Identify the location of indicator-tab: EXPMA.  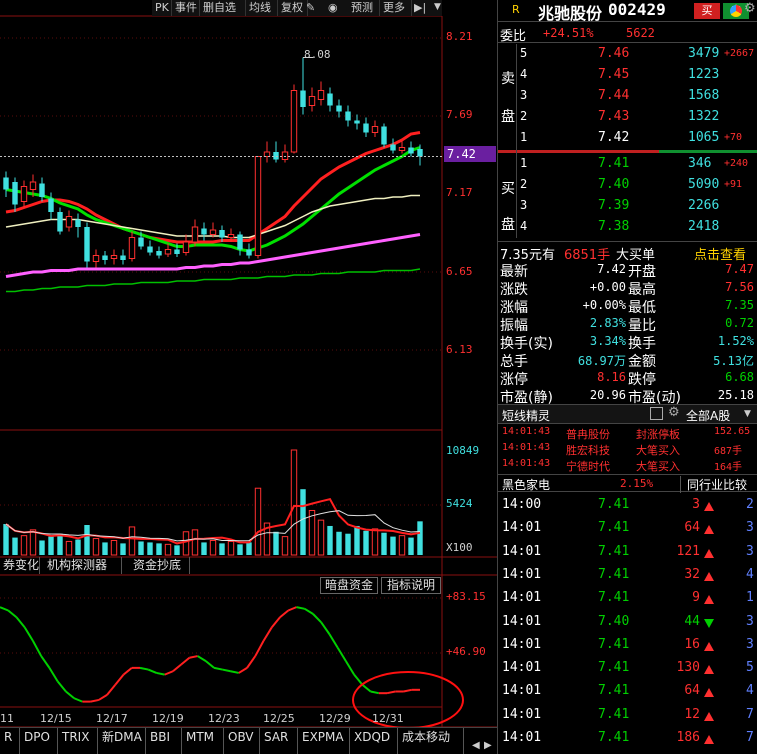
(324, 741).